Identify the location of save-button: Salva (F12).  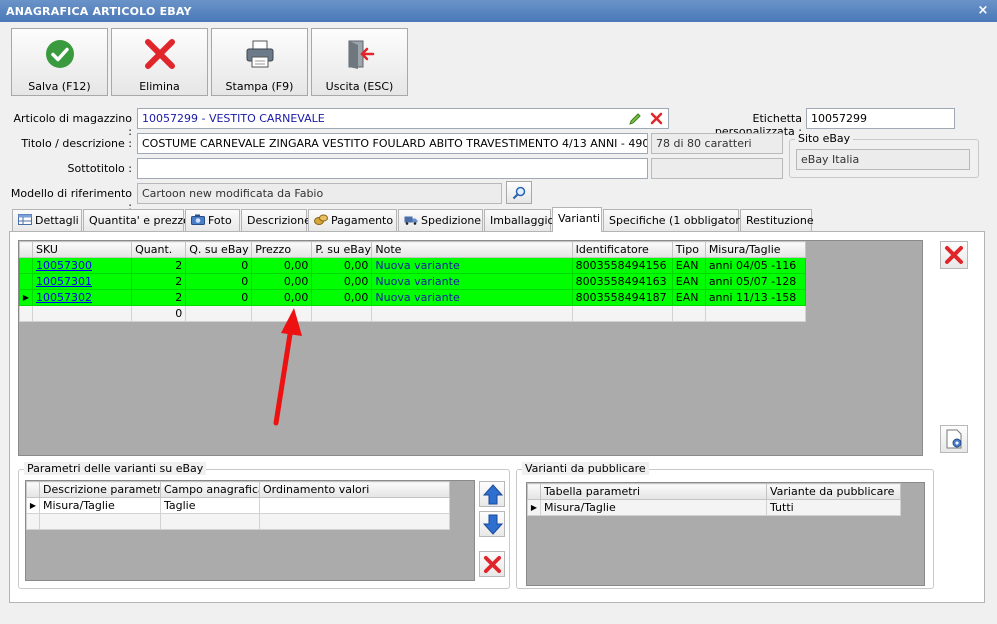
(59, 62).